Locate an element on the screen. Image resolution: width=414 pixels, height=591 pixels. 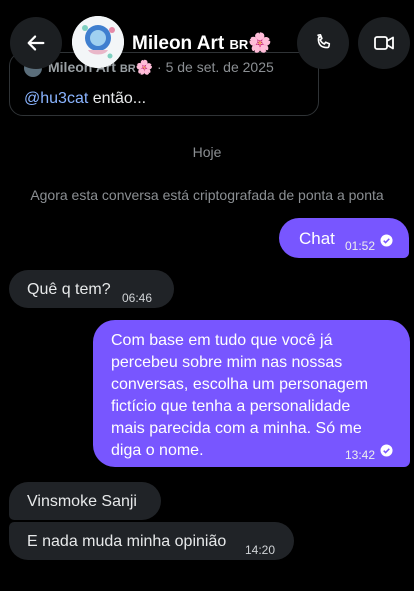
avatar-art is located at coordinates (98, 42).